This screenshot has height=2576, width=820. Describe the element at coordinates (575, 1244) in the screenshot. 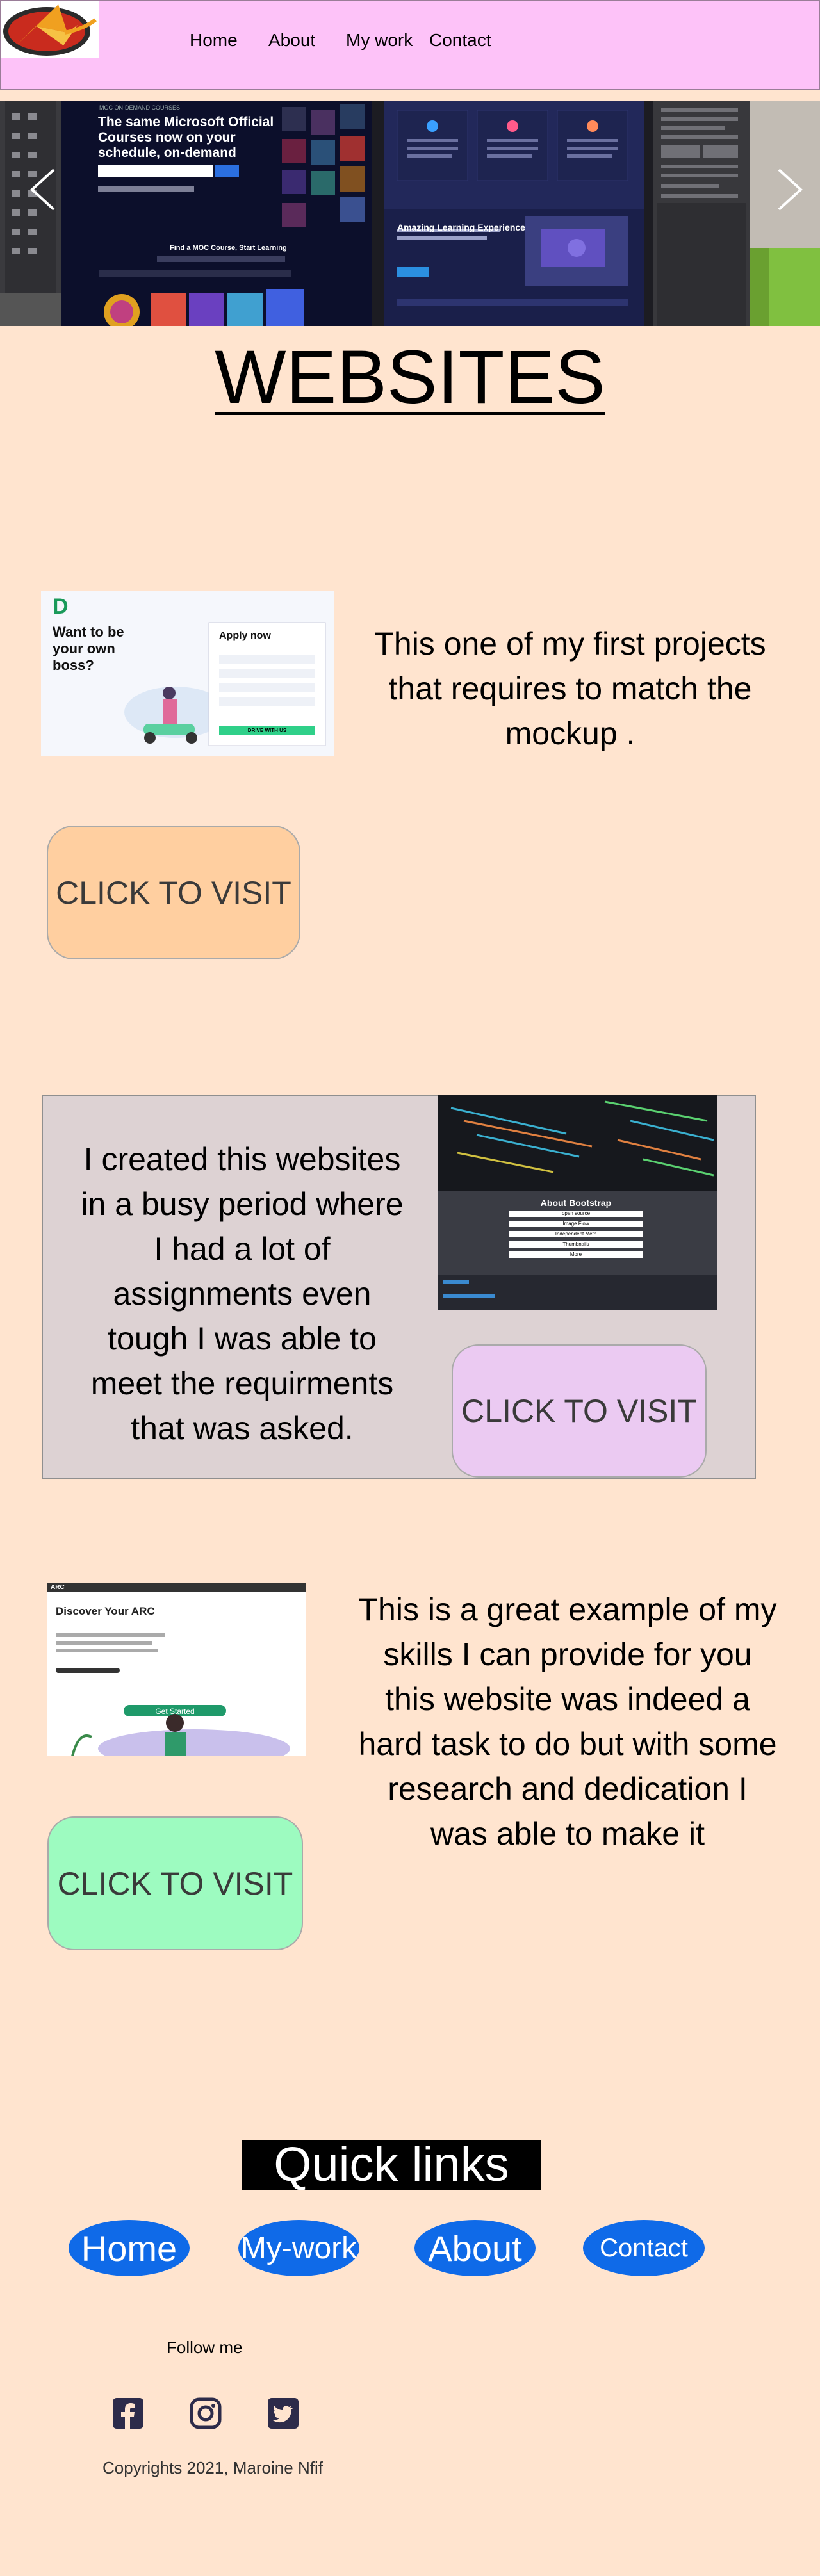

I see `project-2-thumb-row-4: Thumbnails` at that location.